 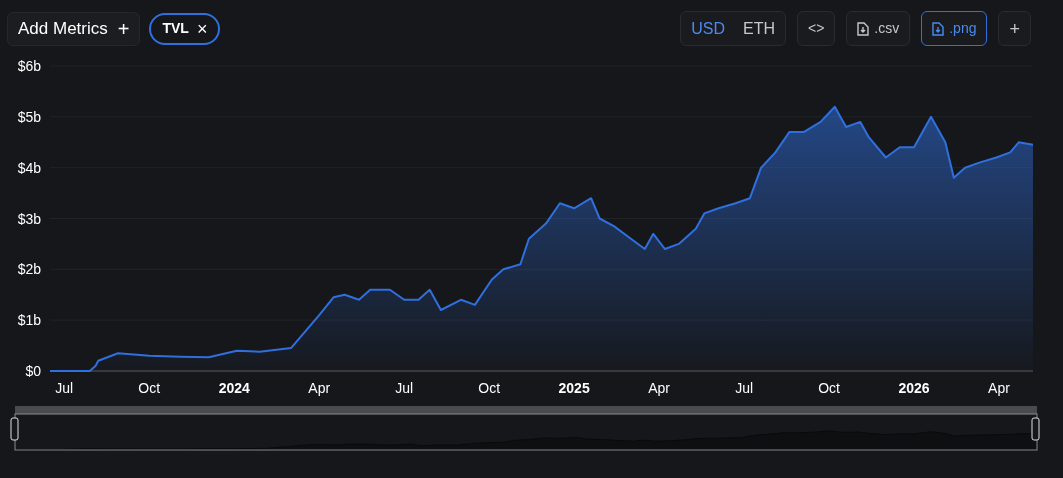 I want to click on y-axis-label: $2b, so click(x=29, y=269).